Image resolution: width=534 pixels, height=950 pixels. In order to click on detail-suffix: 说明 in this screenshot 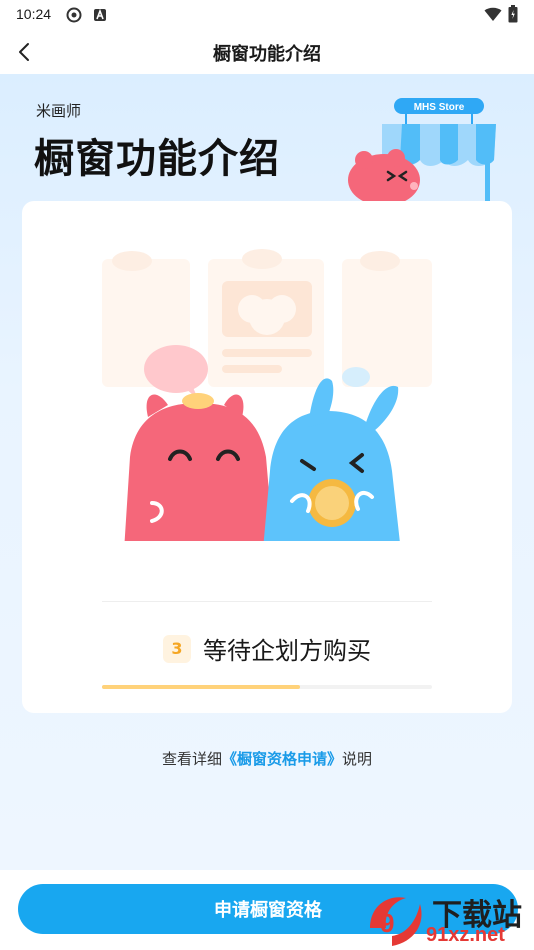, I will do `click(357, 759)`.